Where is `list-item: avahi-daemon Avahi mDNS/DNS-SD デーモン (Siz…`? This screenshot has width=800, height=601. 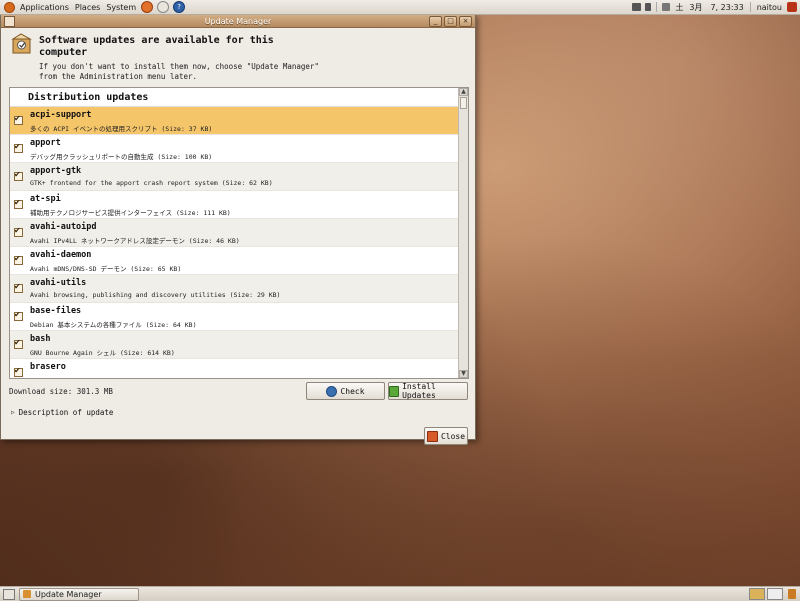
list-item: avahi-daemon Avahi mDNS/DNS-SD デーモン (Siz… is located at coordinates (234, 261).